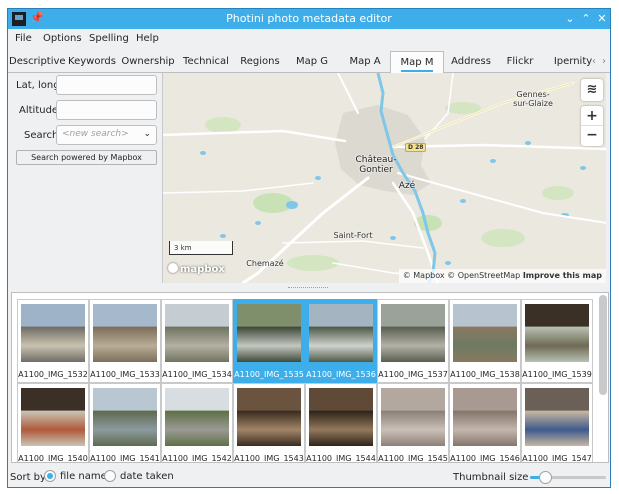 This screenshot has height=494, width=619. What do you see at coordinates (485, 374) in the screenshot?
I see `thumbnail-caption: A1100_IMG_1538` at bounding box center [485, 374].